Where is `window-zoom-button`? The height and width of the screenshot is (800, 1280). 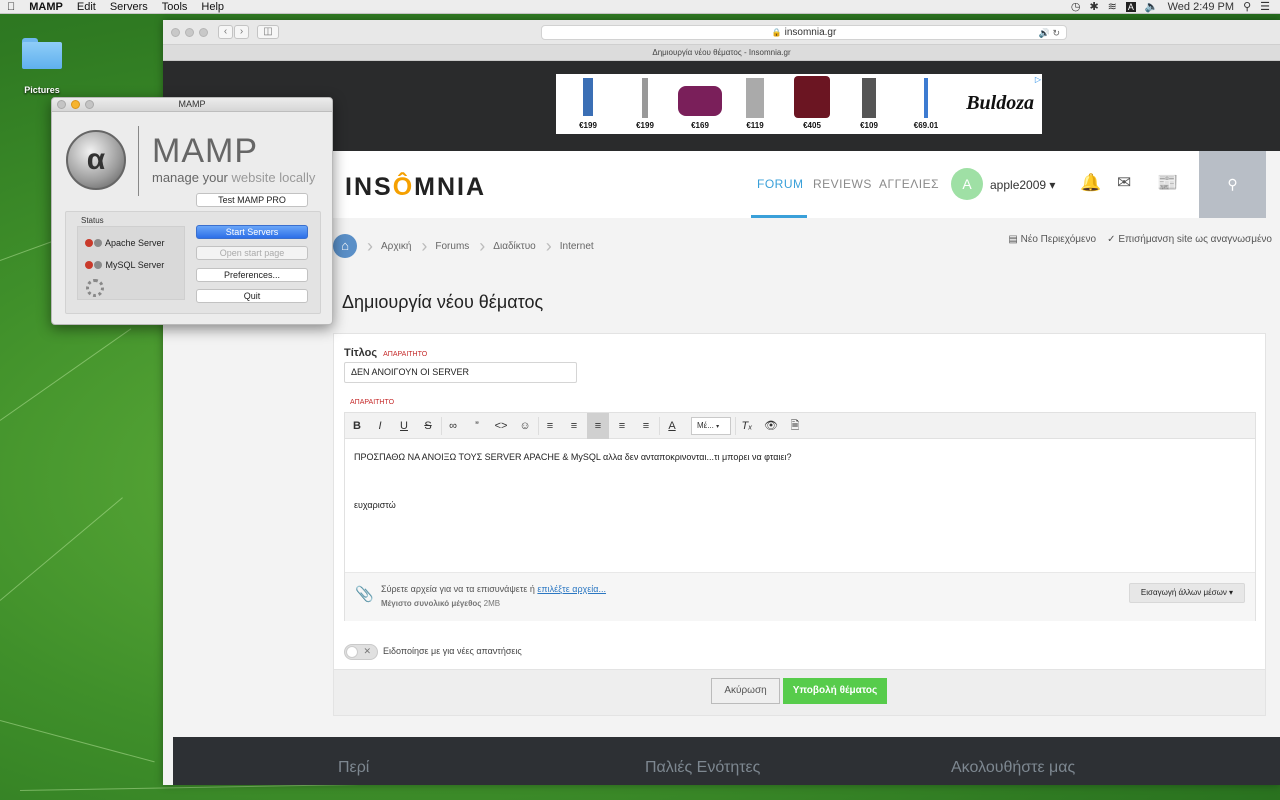
window-zoom-button is located at coordinates (203, 32).